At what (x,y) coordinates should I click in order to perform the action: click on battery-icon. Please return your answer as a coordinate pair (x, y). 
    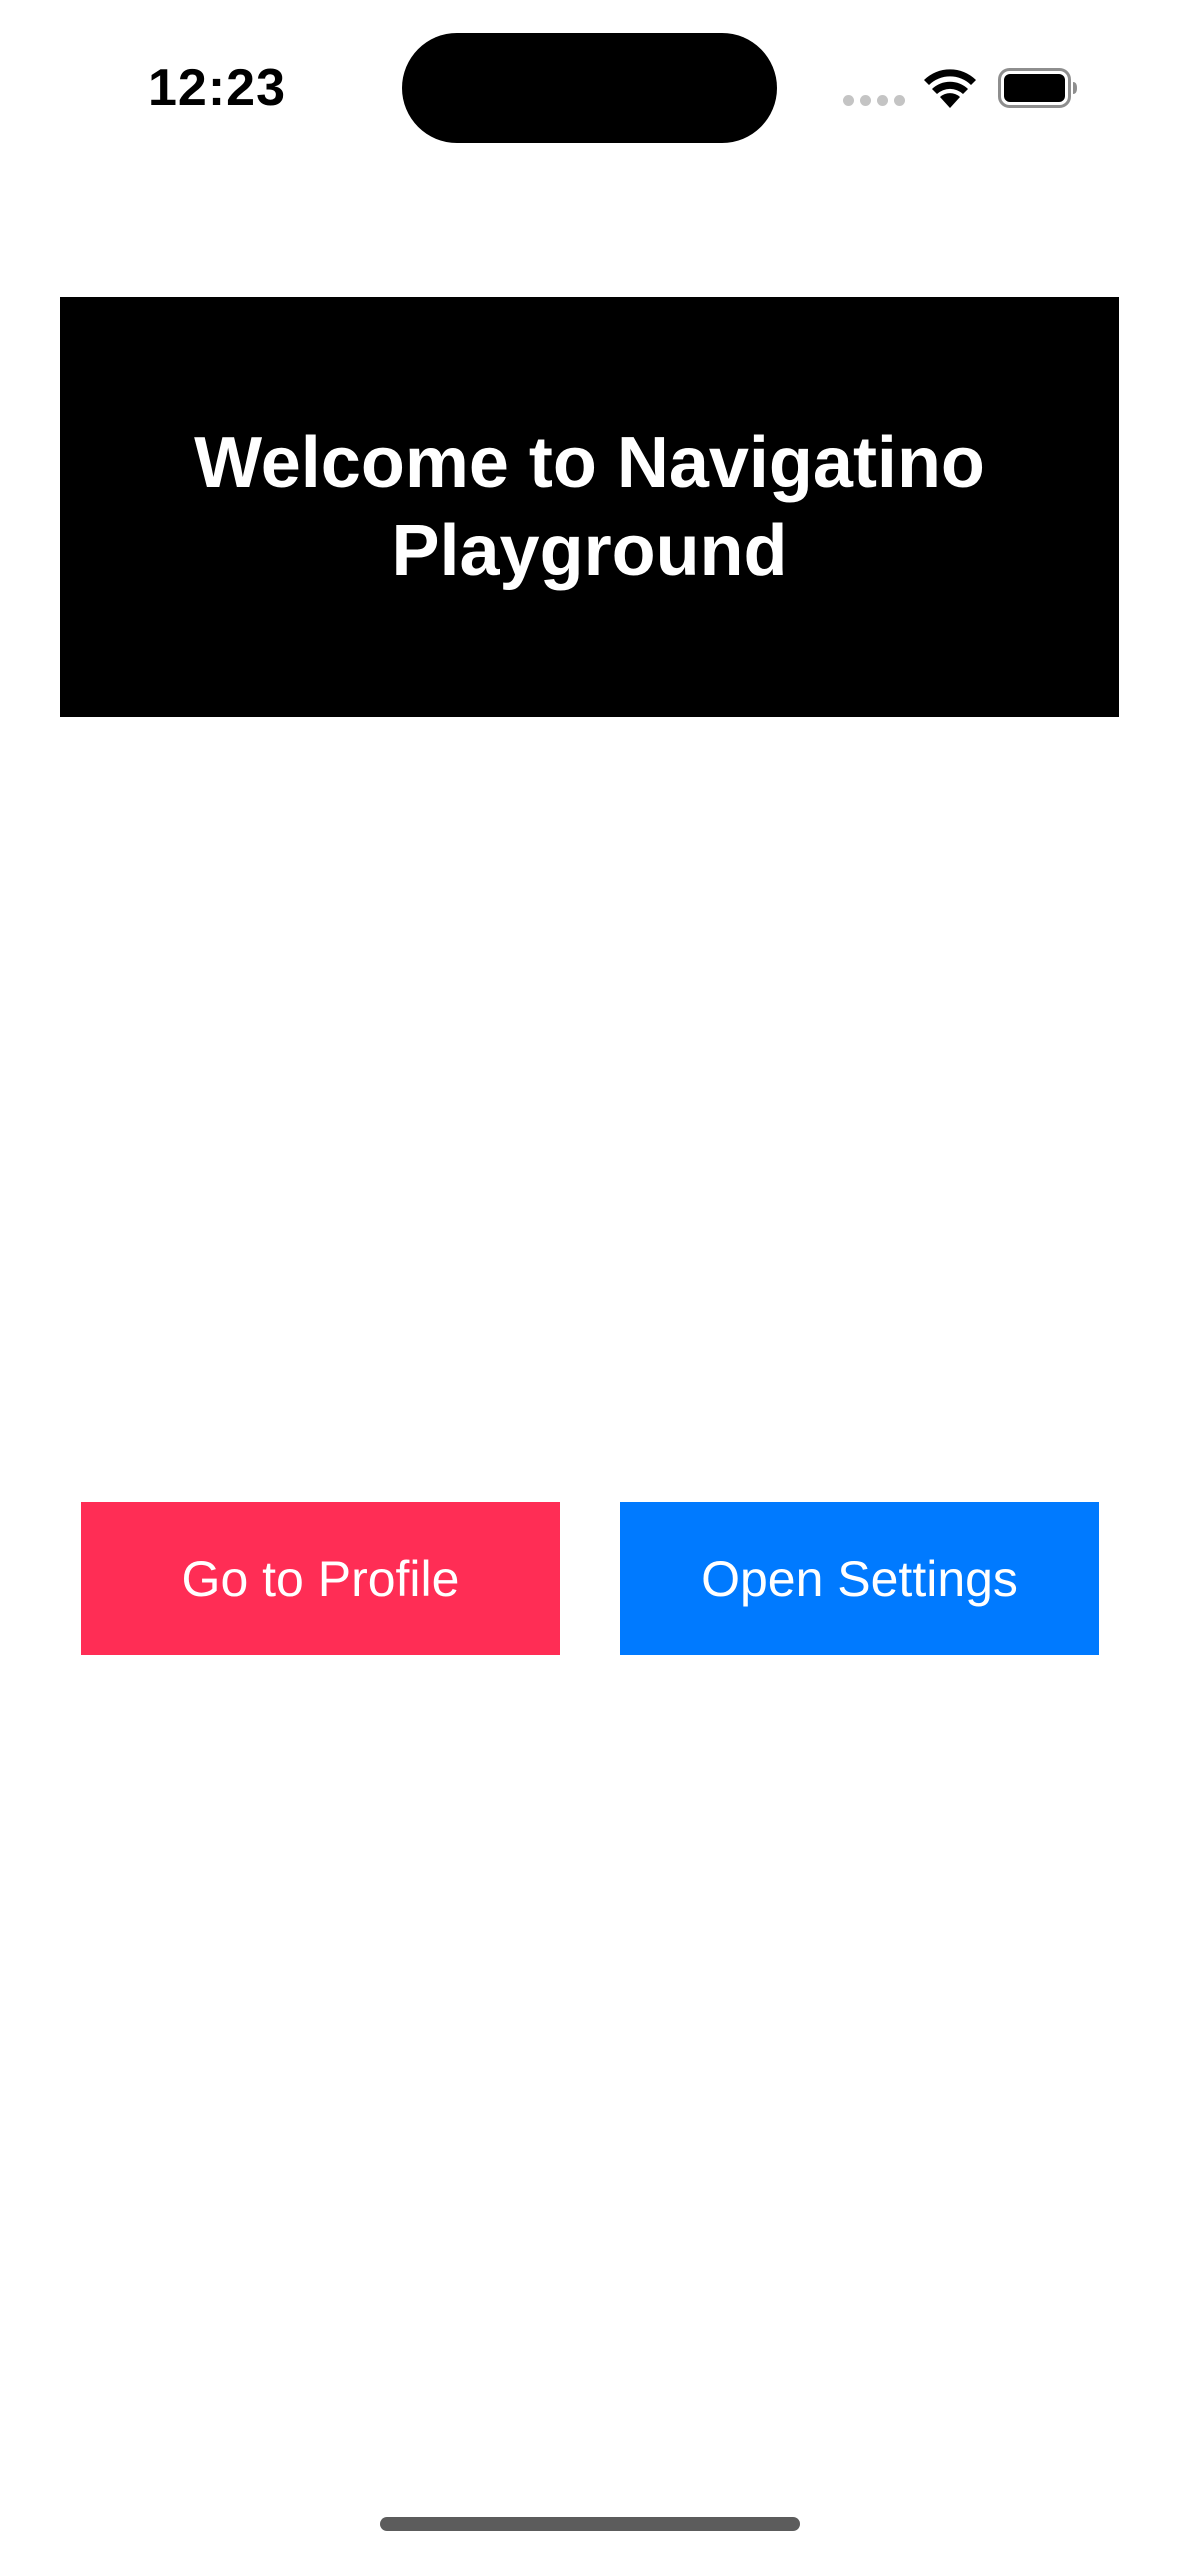
    Looking at the image, I should click on (1037, 88).